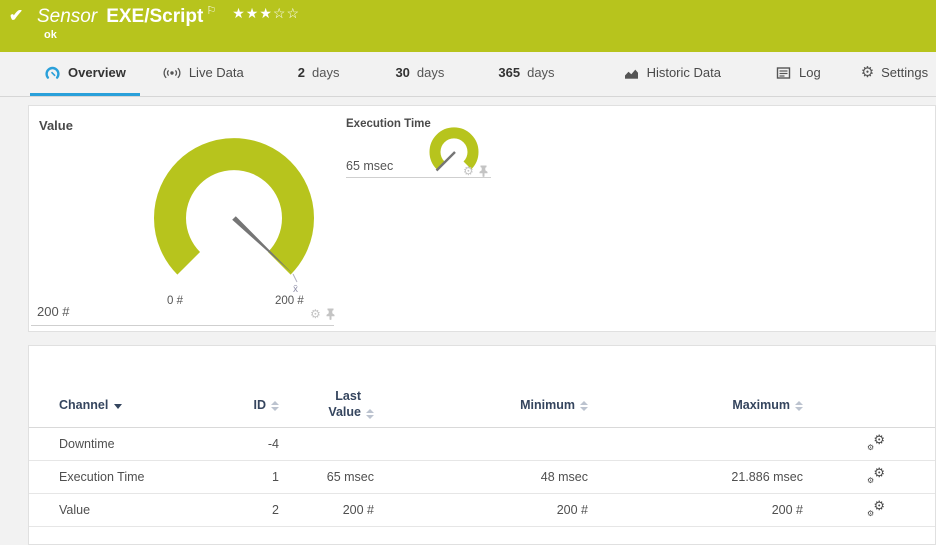  I want to click on cell-id: -4, so click(273, 444).